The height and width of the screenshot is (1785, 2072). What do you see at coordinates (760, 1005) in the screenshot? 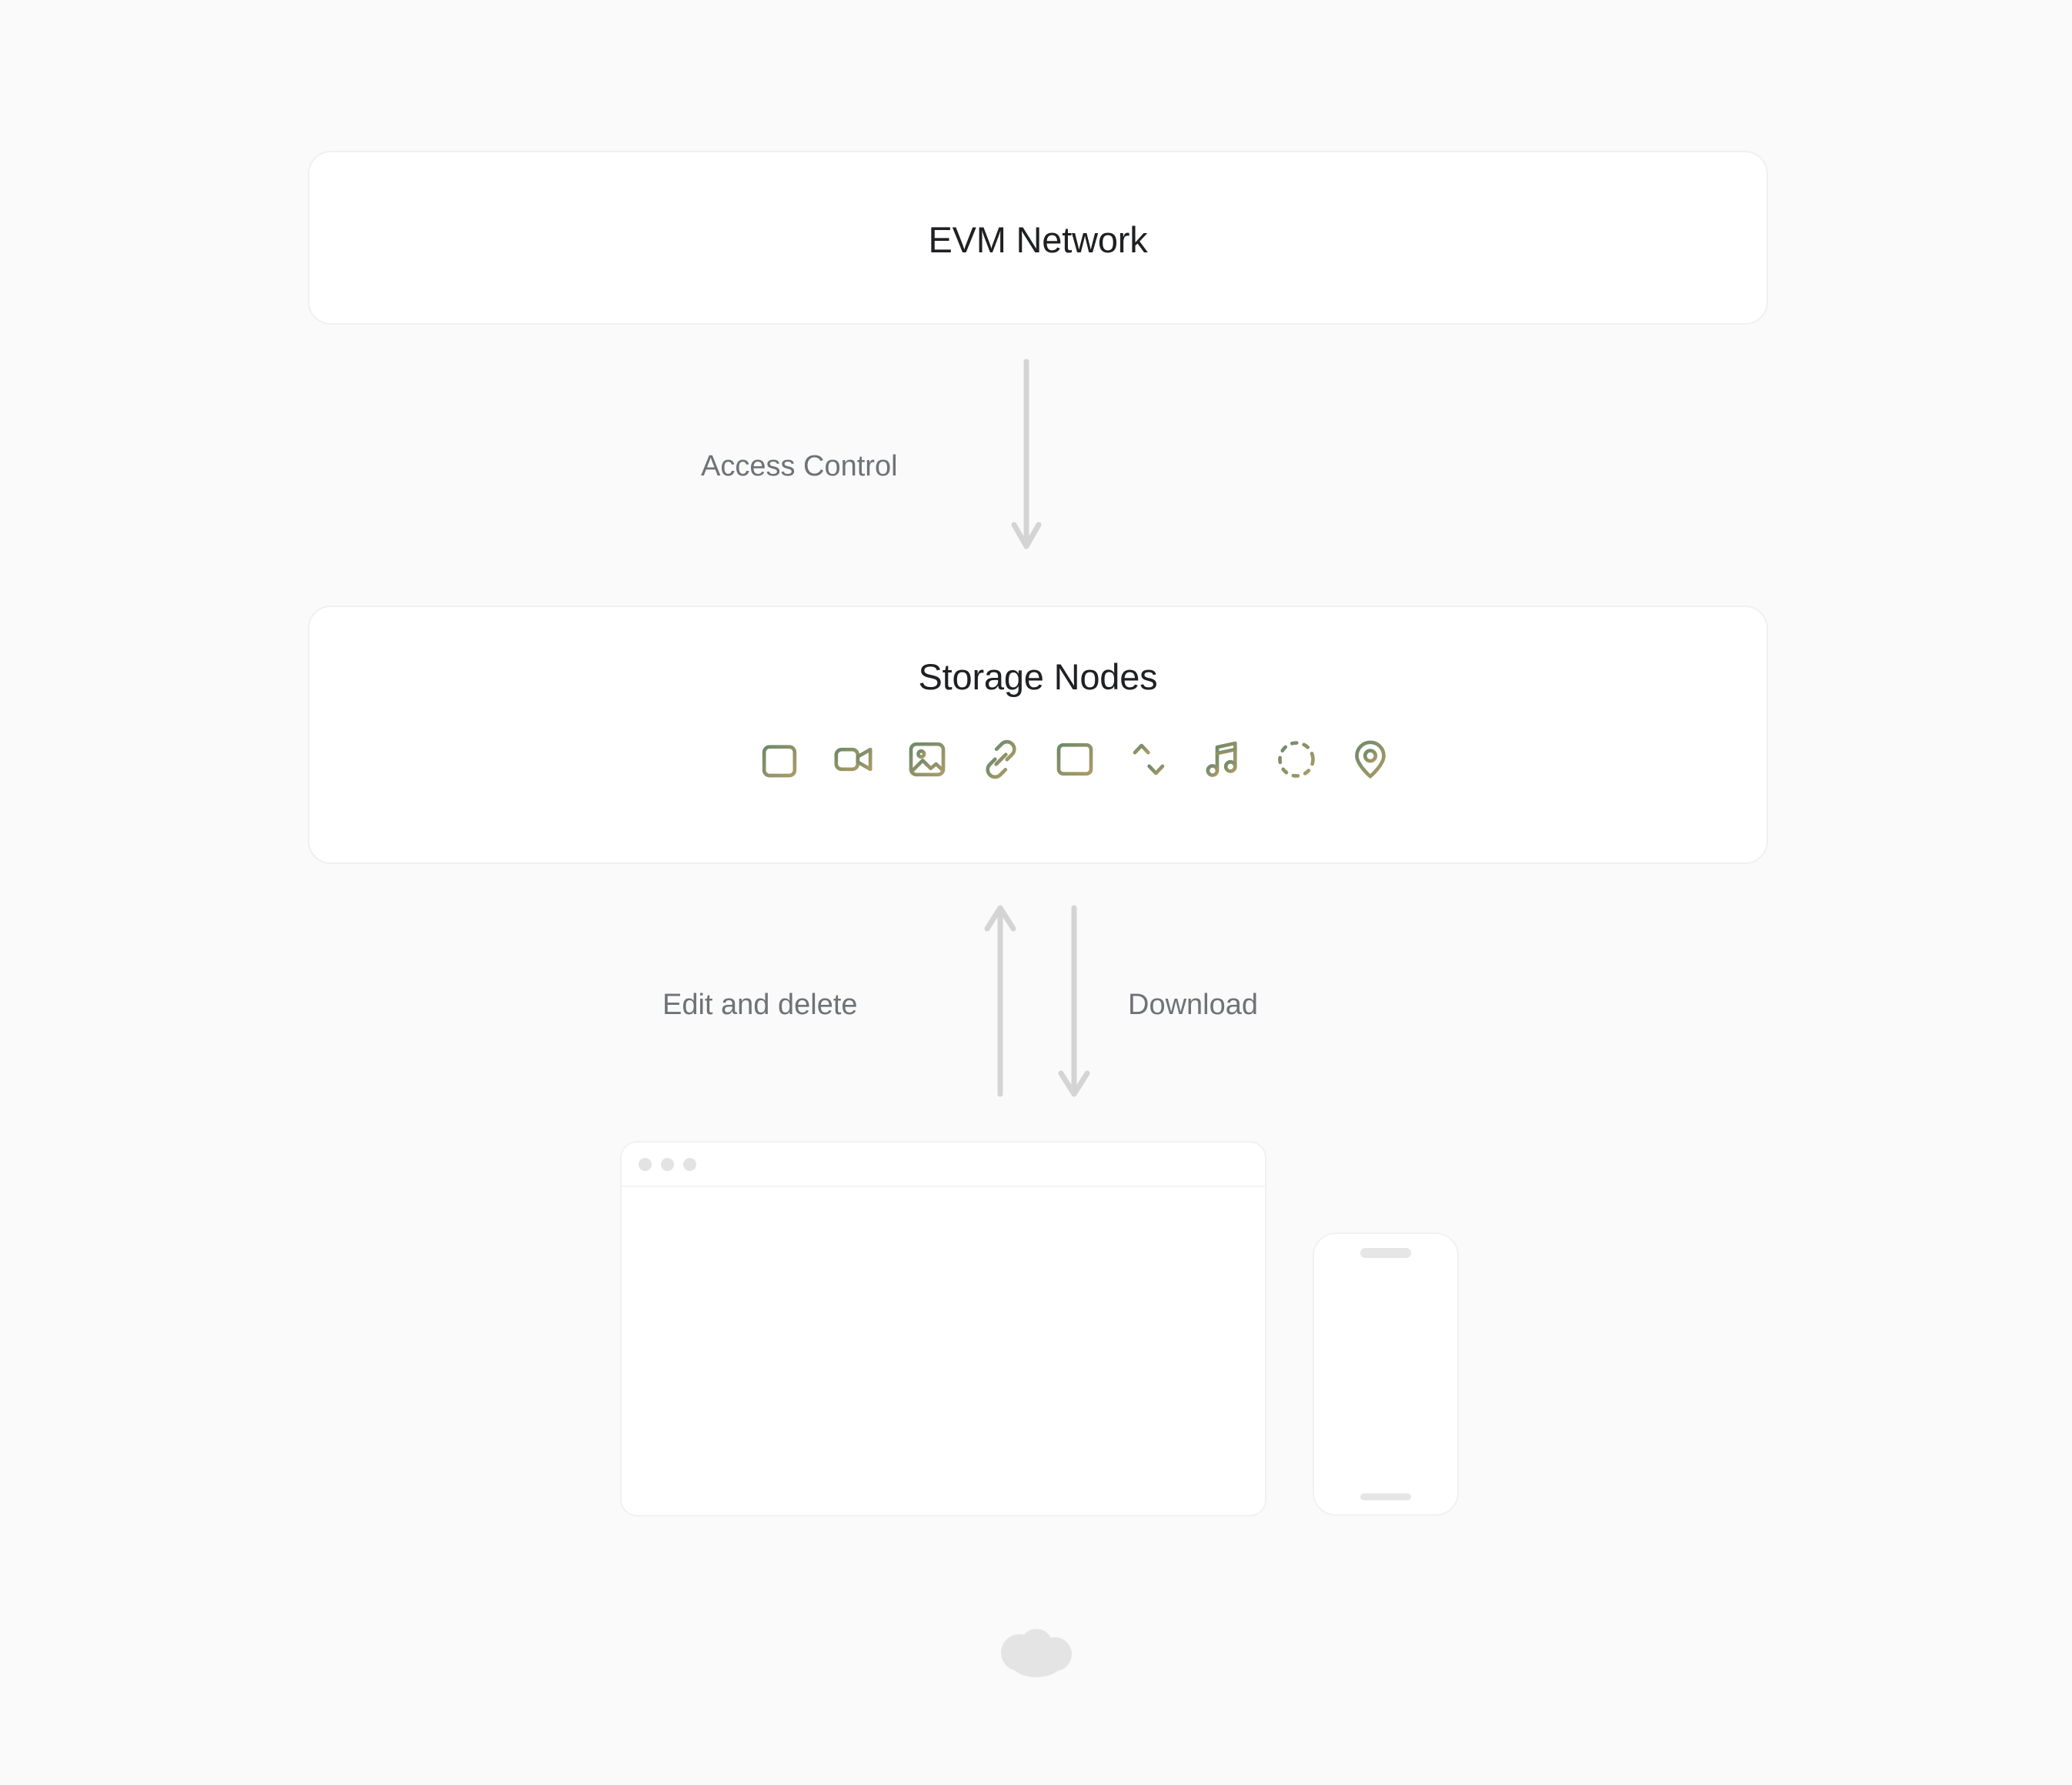
I see `connector-label-edit-and-delete: Edit and delete` at bounding box center [760, 1005].